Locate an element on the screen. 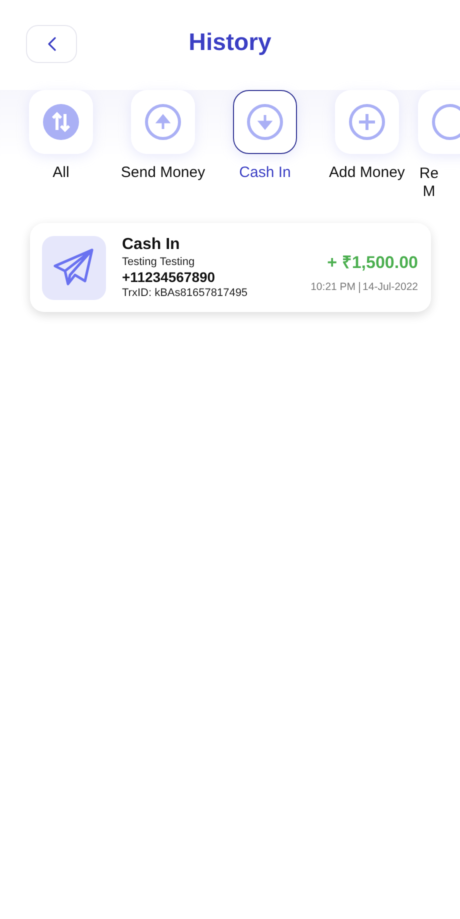 The width and height of the screenshot is (460, 919). category-label: Re M is located at coordinates (429, 183).